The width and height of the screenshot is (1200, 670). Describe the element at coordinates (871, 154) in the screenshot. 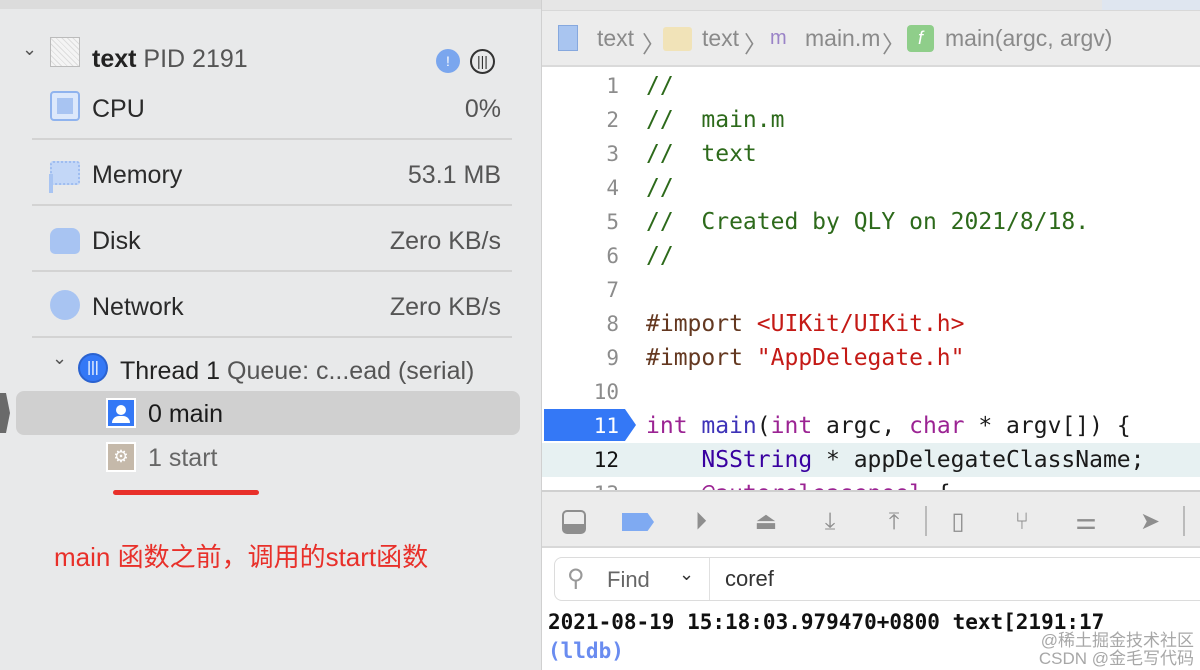

I see `code-line: 3 // text` at that location.